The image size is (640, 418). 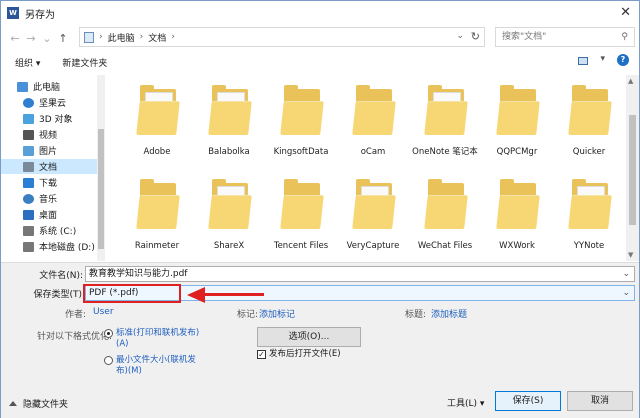 I want to click on sidebar-item-drive-d: 本地磁盘 (D:), so click(x=49, y=246).